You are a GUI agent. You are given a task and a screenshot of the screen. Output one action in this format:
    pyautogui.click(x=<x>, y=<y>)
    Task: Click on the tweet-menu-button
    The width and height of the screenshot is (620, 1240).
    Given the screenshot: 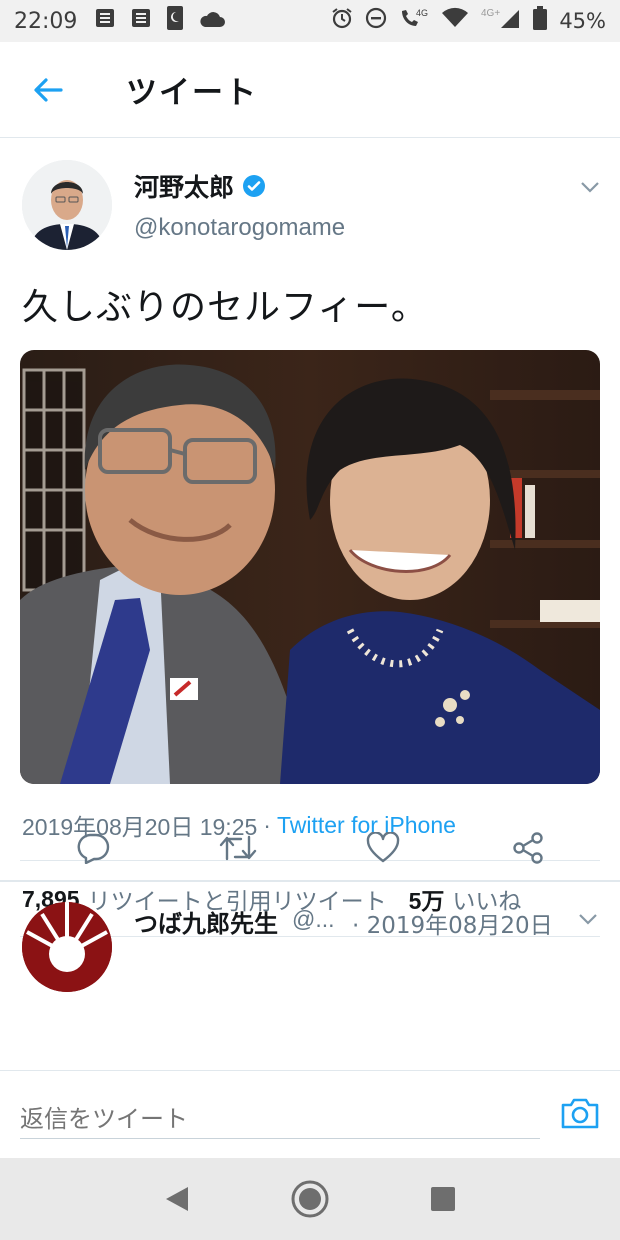 What is the action you would take?
    pyautogui.click(x=590, y=187)
    